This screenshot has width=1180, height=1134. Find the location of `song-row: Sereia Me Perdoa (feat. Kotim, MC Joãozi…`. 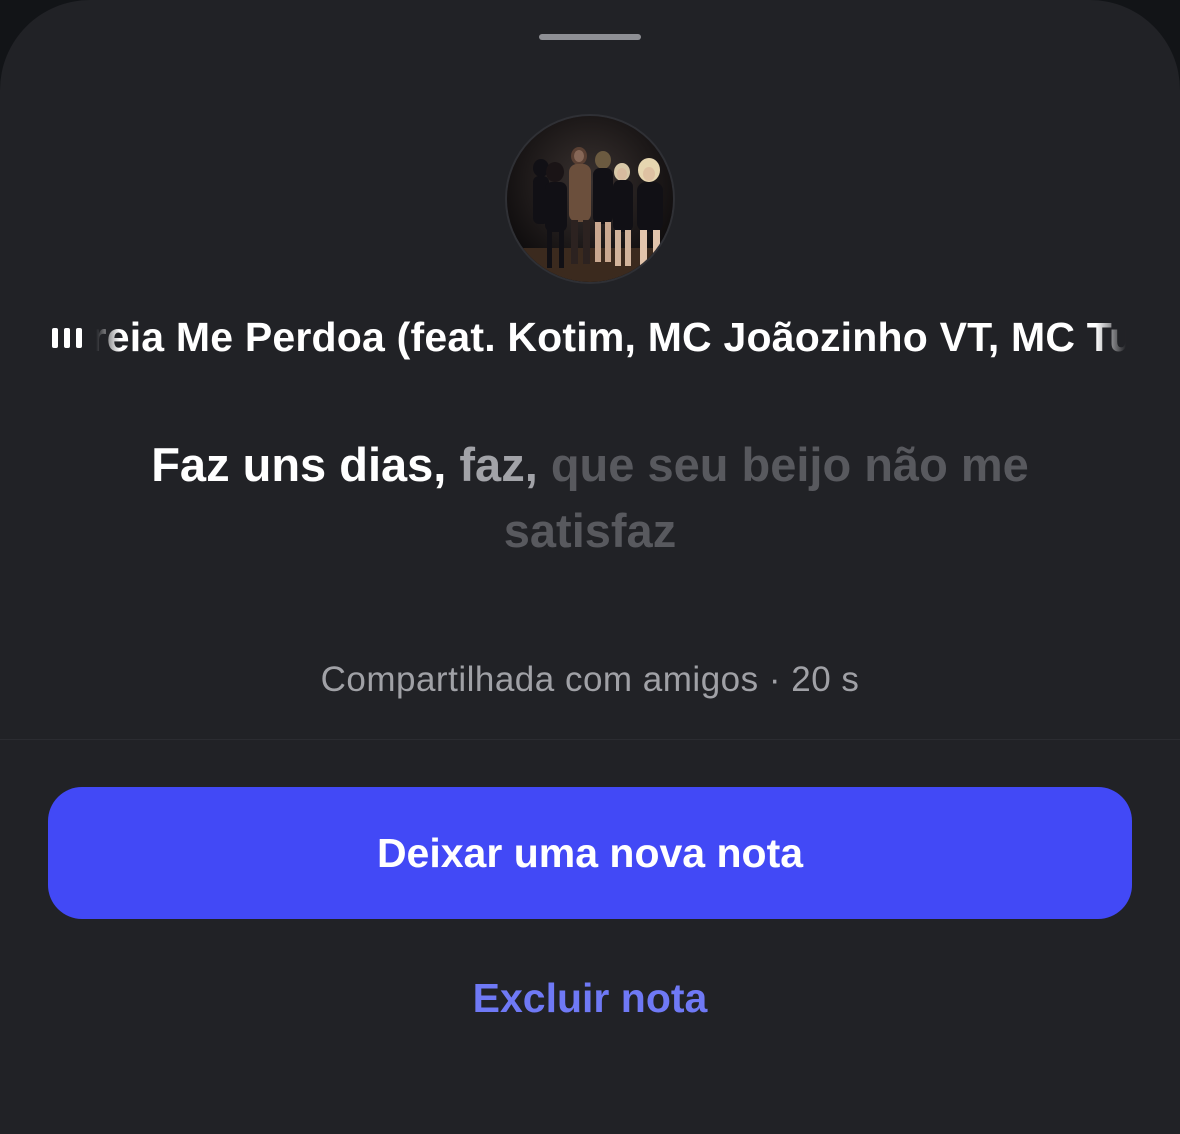

song-row: Sereia Me Perdoa (feat. Kotim, MC Joãozi… is located at coordinates (592, 338).